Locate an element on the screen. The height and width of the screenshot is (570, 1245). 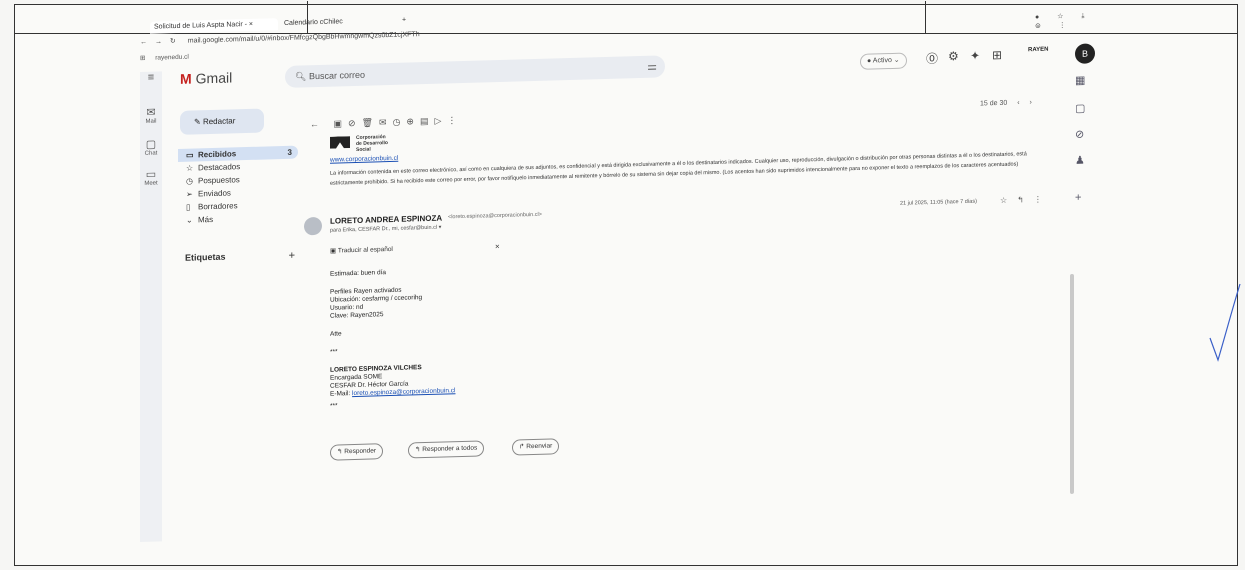
sender-avatar is located at coordinates (313, 226).